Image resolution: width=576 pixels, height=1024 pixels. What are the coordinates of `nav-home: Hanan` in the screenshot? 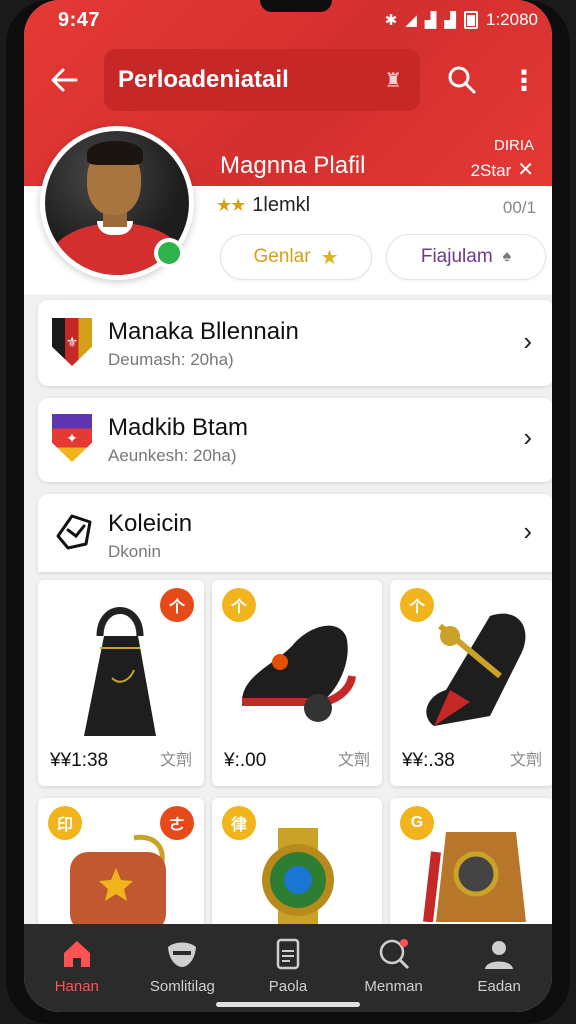 It's located at (77, 965).